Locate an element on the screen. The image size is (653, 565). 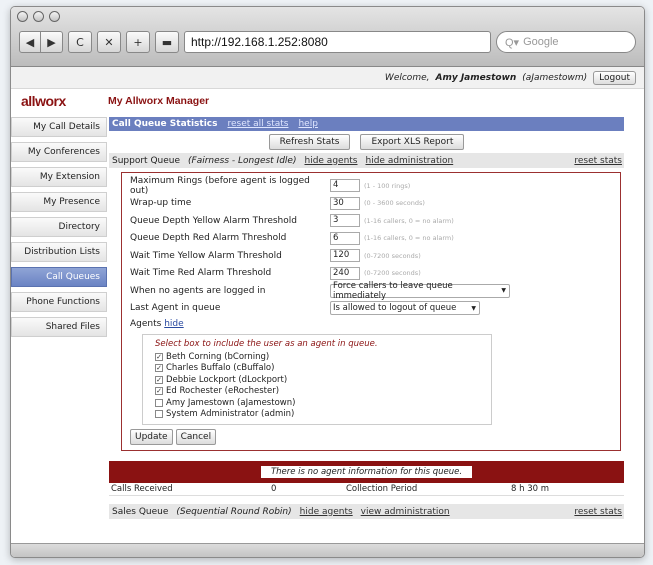
setting-hint: (0 - 3600 seconds) is located at coordinates (394, 203).